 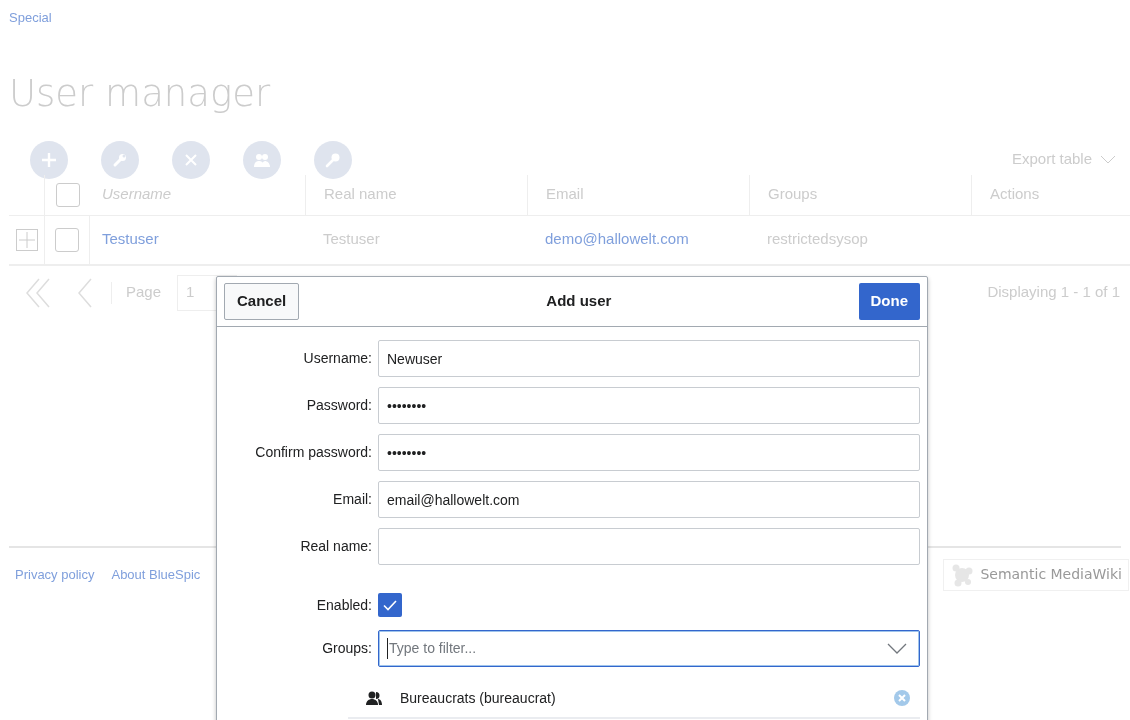 I want to click on field-label: Username:, so click(x=337, y=358).